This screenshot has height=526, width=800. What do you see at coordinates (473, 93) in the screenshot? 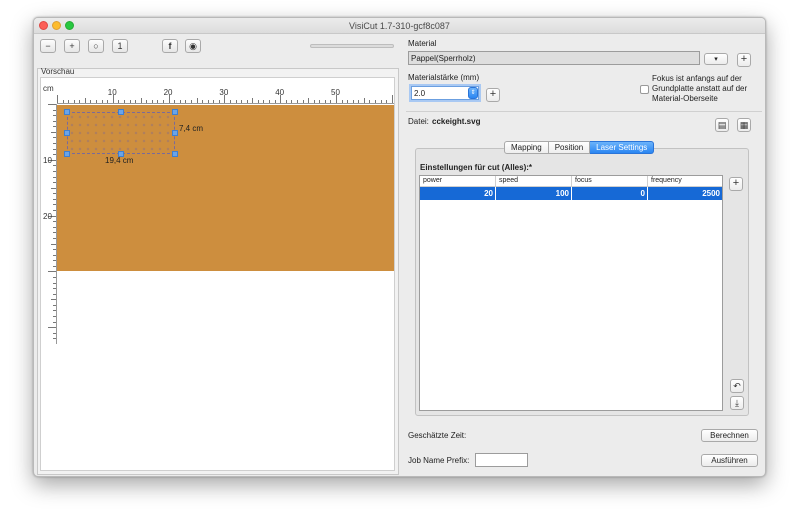
I see `thickness-stepper: ⇕` at bounding box center [473, 93].